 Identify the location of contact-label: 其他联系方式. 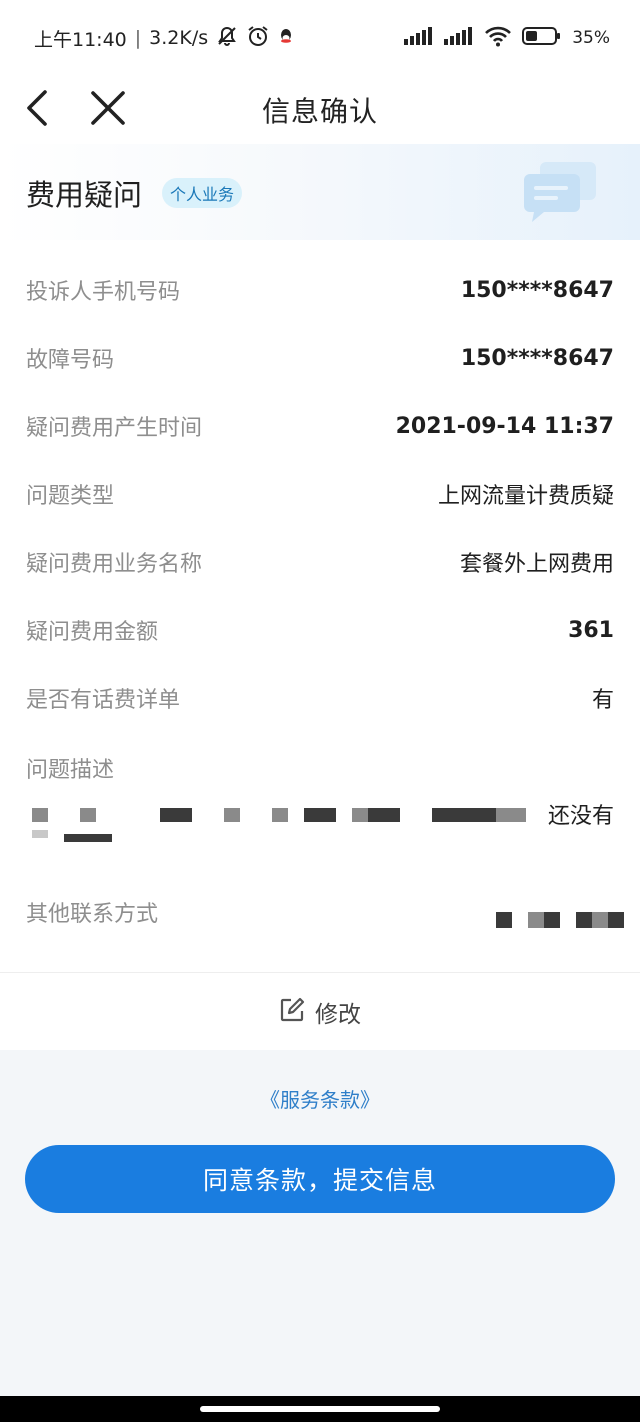
(92, 914).